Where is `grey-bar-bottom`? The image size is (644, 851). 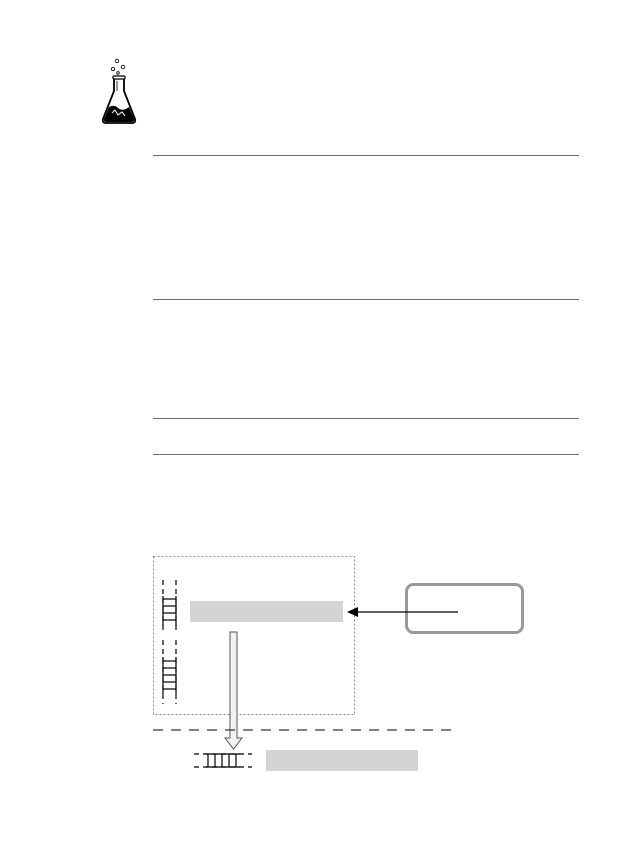
grey-bar-bottom is located at coordinates (342, 760).